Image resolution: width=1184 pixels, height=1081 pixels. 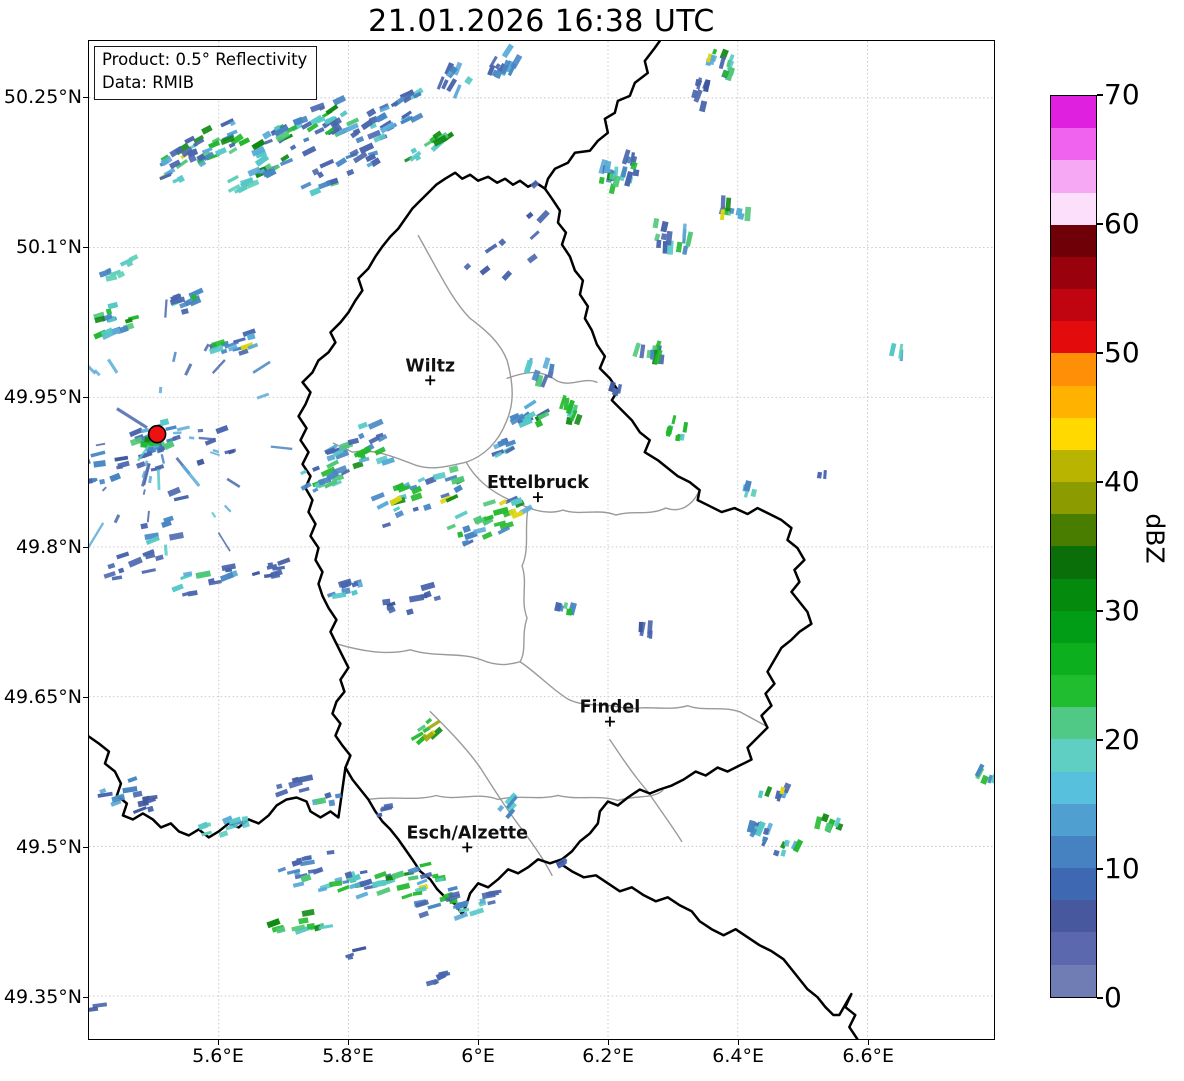 I want to click on lat-tick-label: 49.65°N, so click(x=42, y=697).